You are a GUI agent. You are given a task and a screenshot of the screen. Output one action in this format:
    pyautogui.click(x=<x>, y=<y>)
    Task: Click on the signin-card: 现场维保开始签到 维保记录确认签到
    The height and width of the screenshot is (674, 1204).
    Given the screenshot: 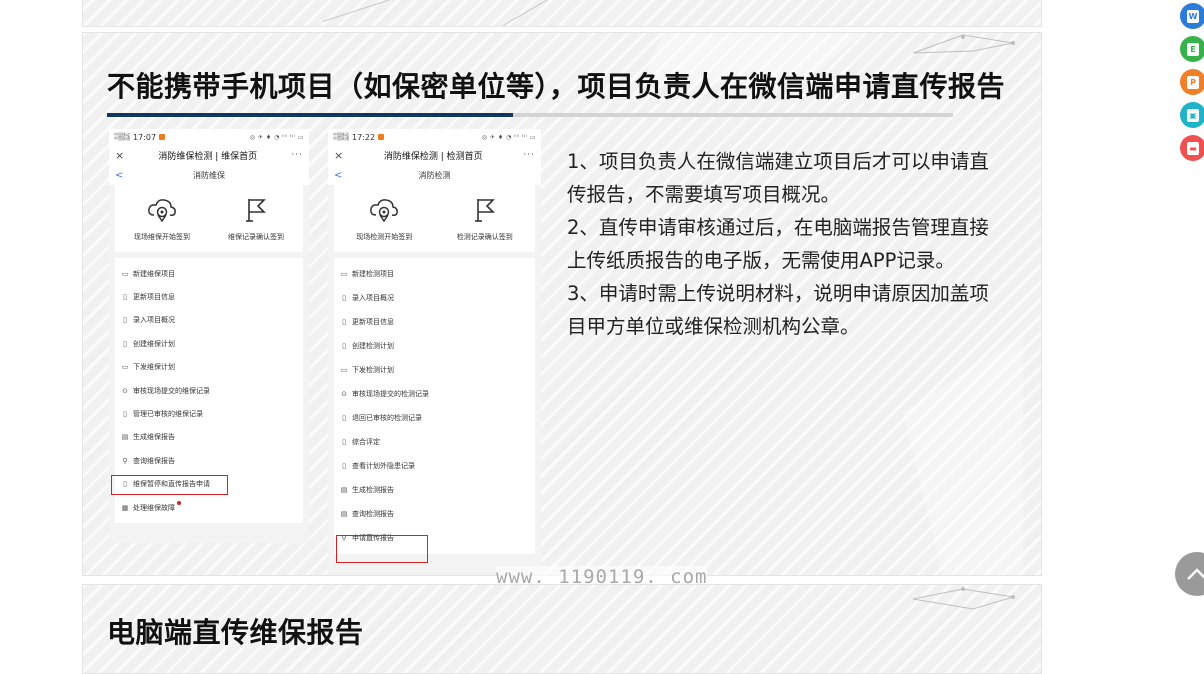 What is the action you would take?
    pyautogui.click(x=209, y=218)
    